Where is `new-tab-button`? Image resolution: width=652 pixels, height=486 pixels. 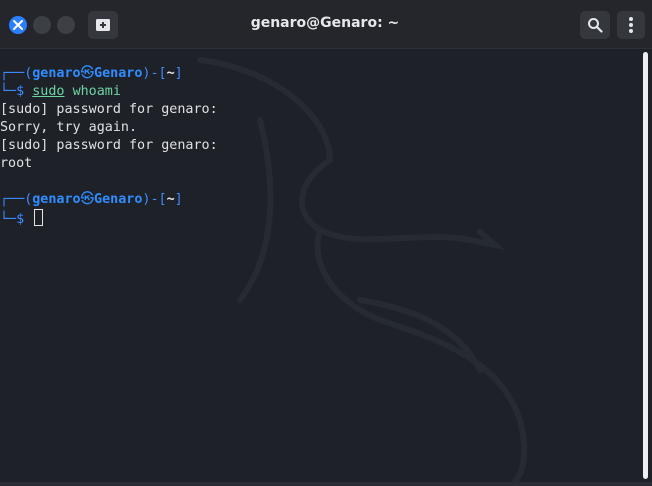 new-tab-button is located at coordinates (103, 25).